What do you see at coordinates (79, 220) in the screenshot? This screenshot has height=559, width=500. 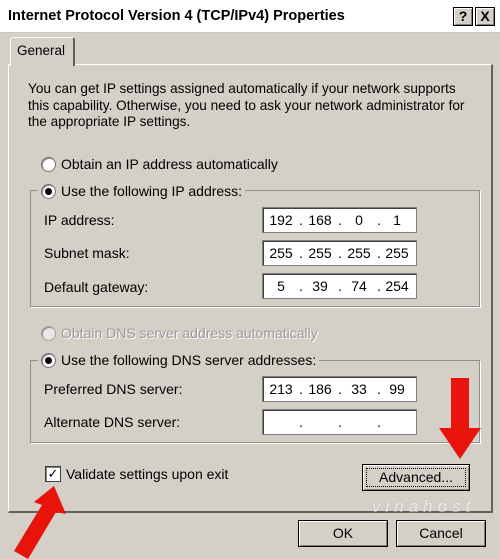 I see `ip-address-label: IP address:` at bounding box center [79, 220].